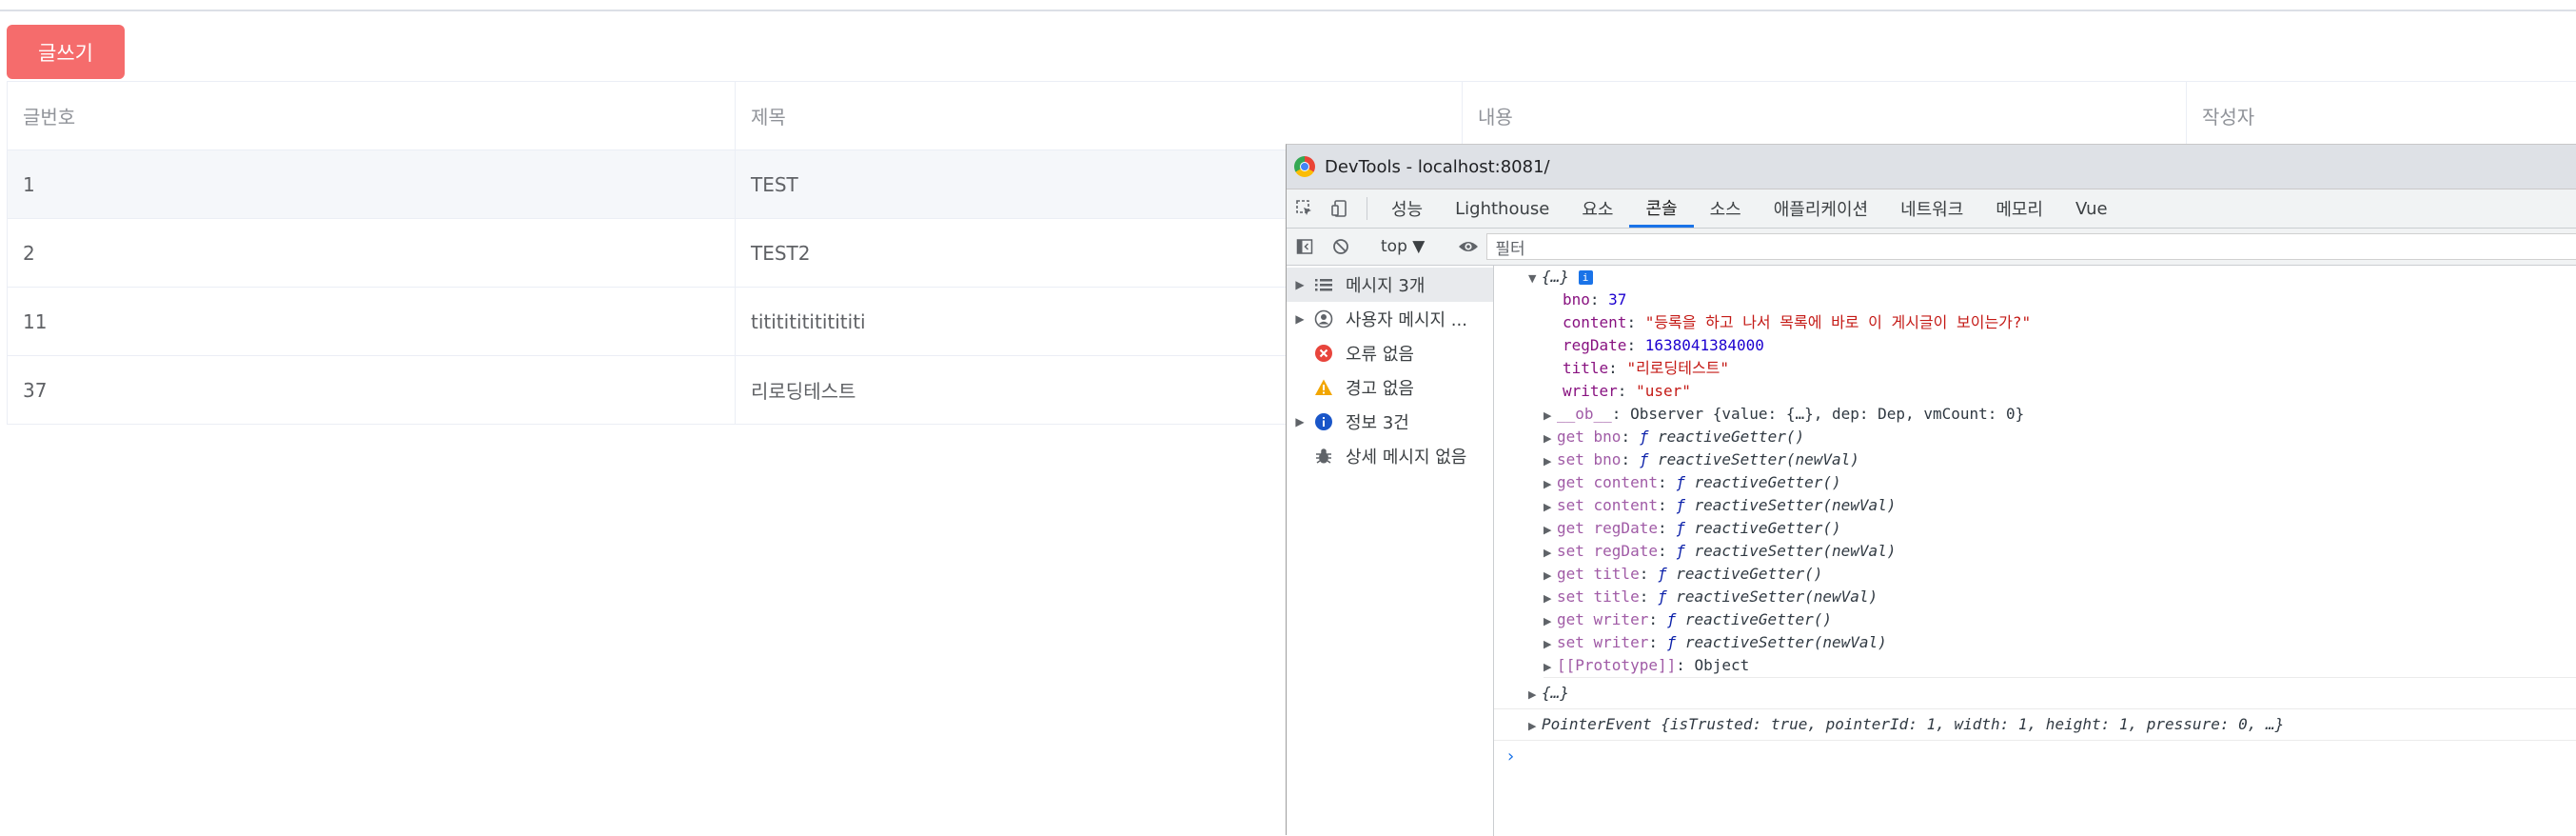  Describe the element at coordinates (1323, 285) in the screenshot. I see `list-icon` at that location.